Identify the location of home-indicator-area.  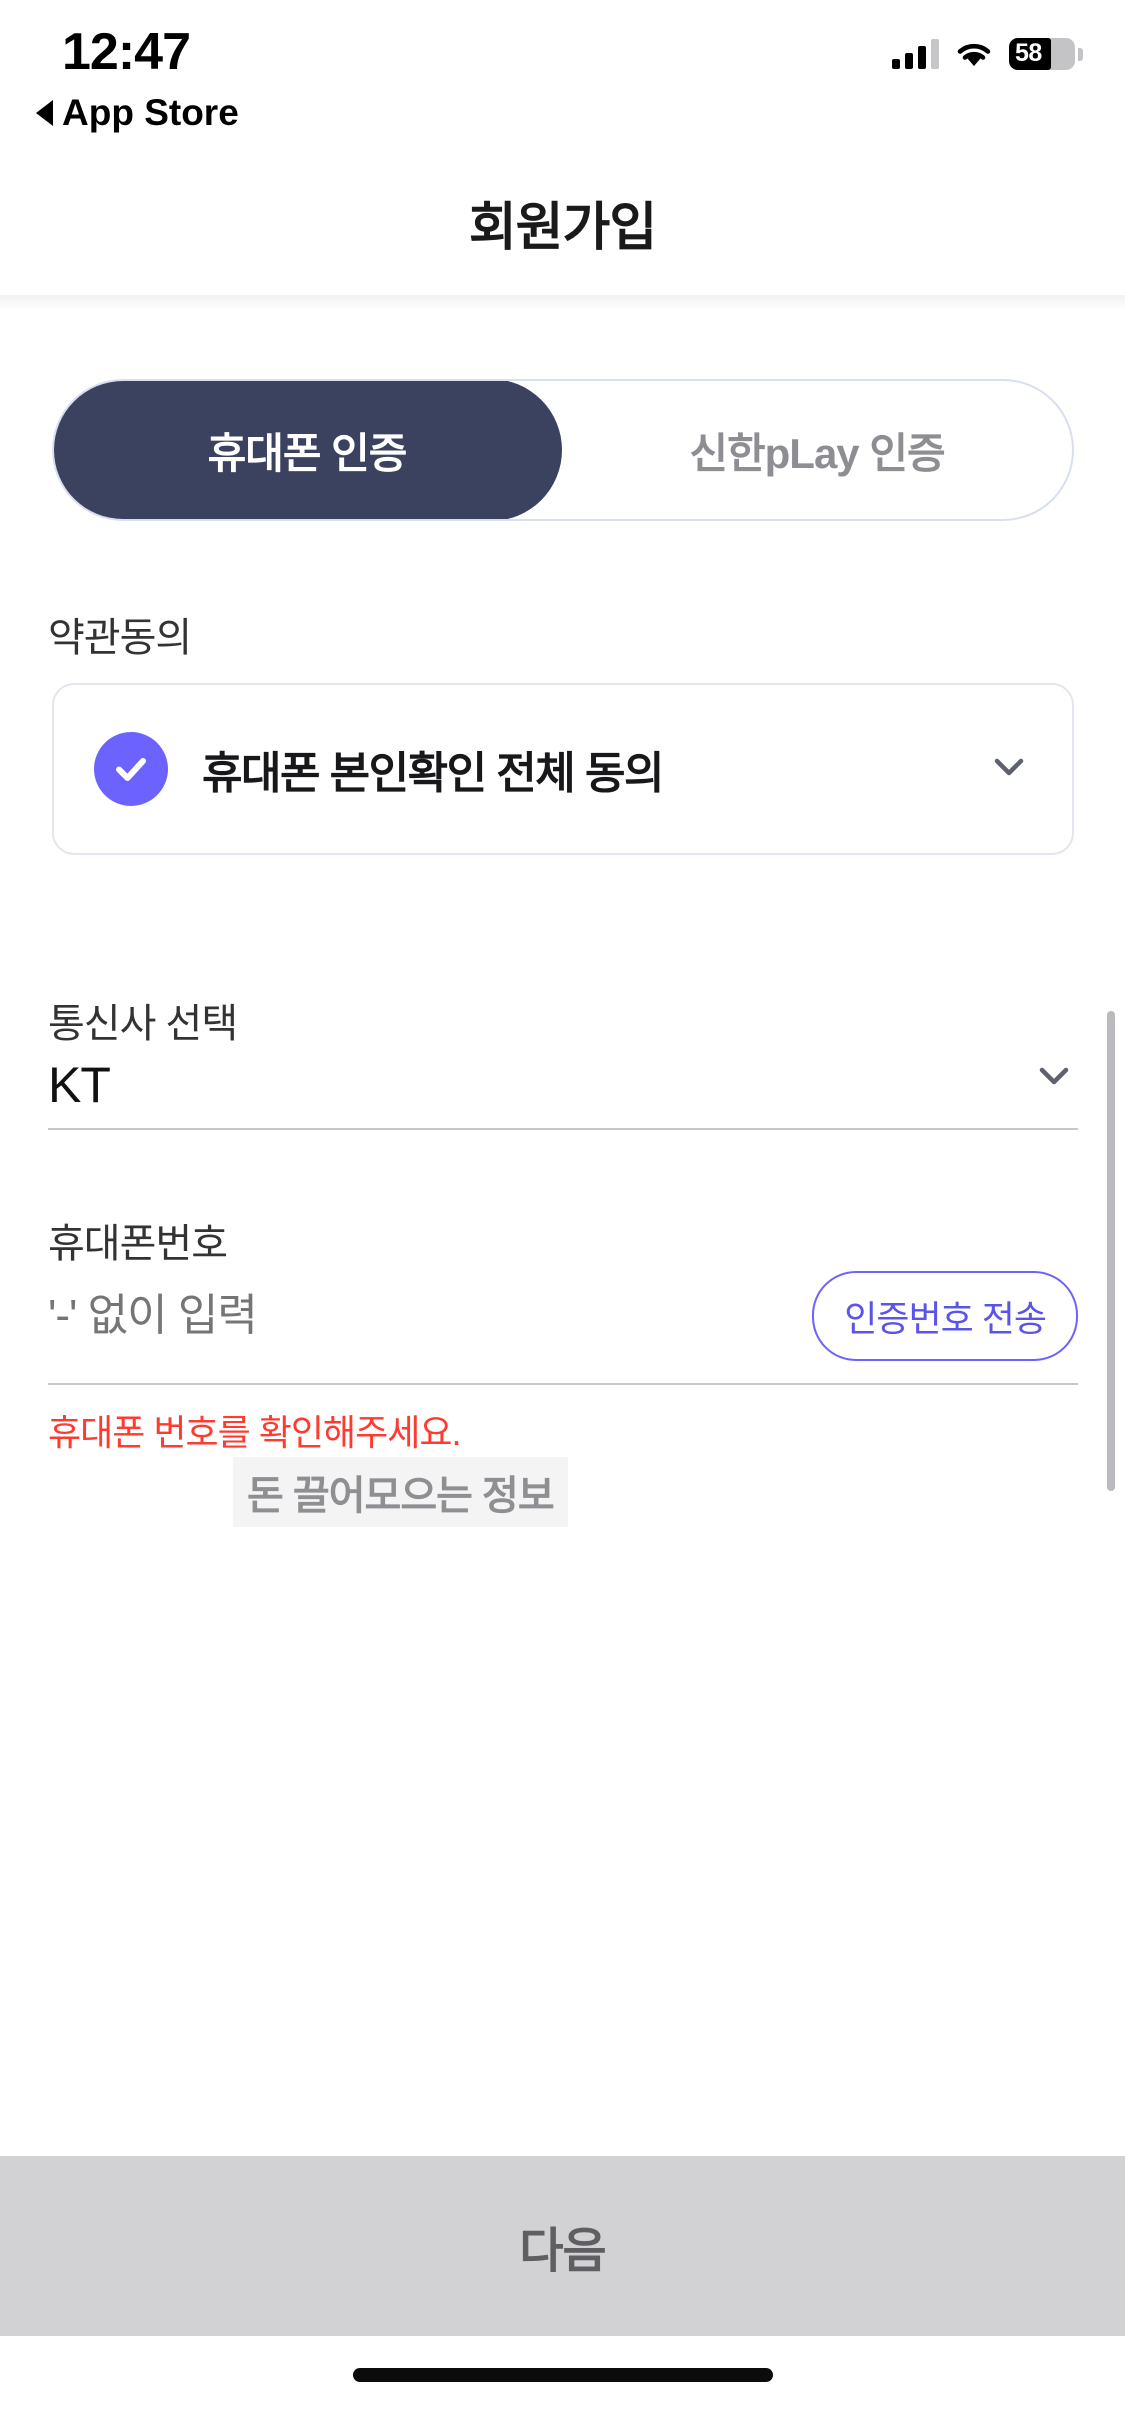
(562, 2386).